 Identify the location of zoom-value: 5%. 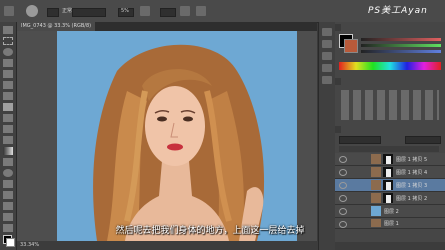
(125, 11).